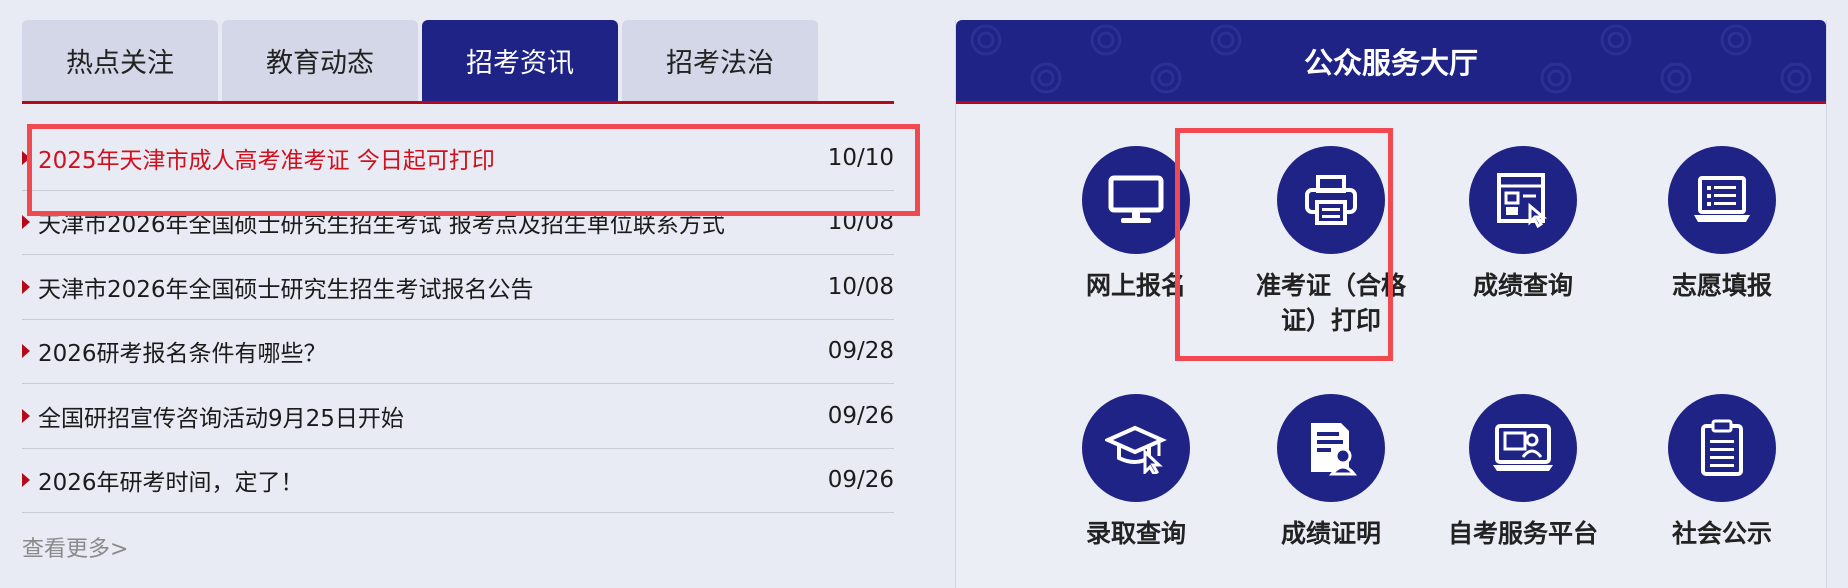  I want to click on service-label: 自考服务平台, so click(1523, 533).